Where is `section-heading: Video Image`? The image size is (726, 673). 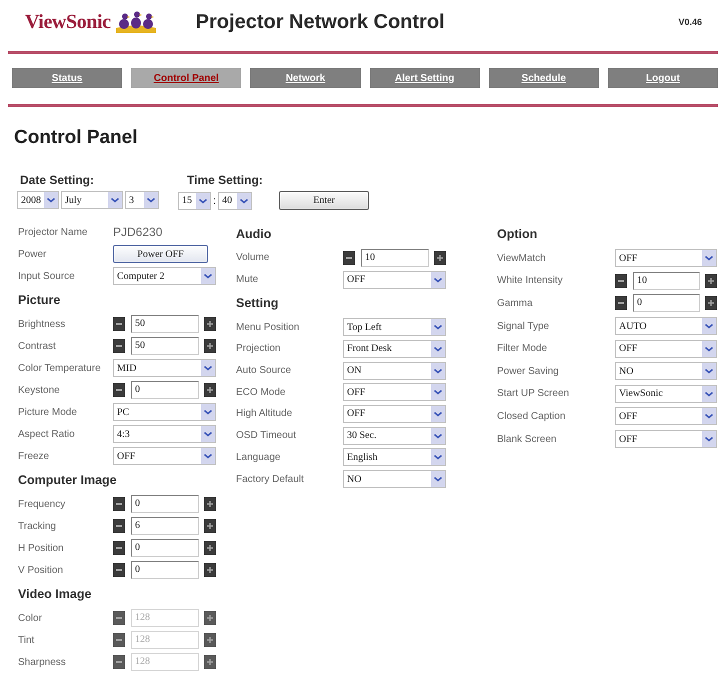
section-heading: Video Image is located at coordinates (55, 594).